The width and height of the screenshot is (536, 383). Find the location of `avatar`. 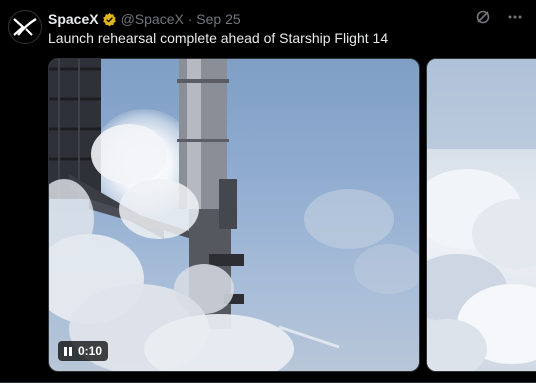

avatar is located at coordinates (25, 27).